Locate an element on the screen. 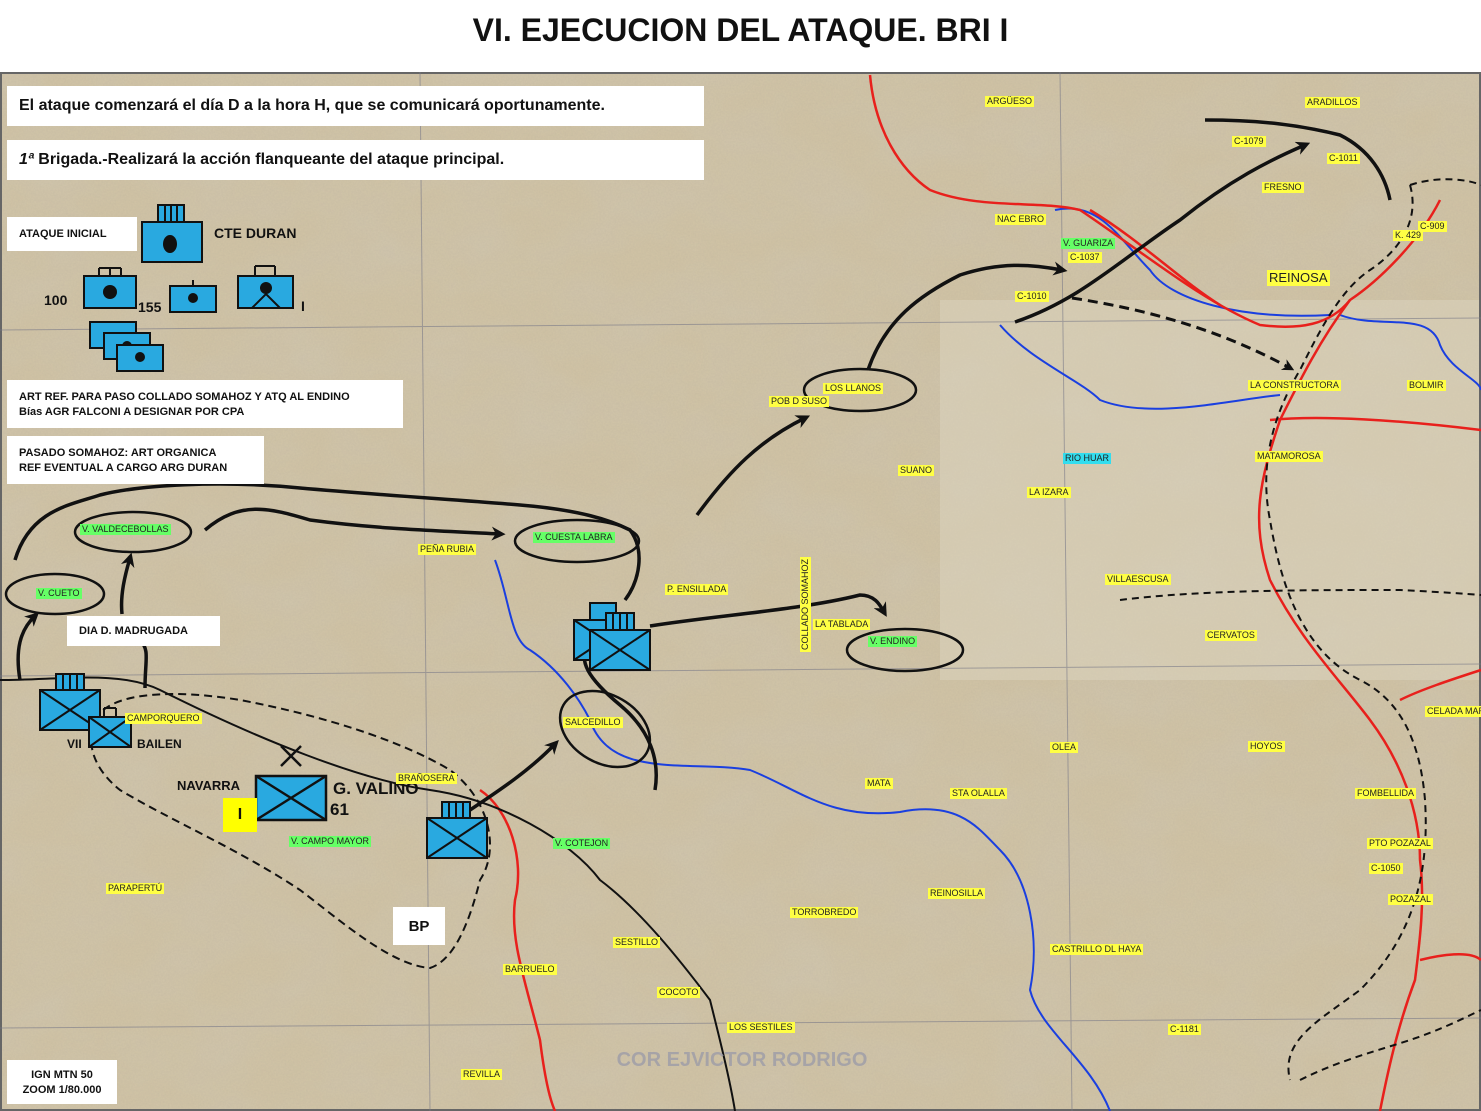  place-label: HOYOS is located at coordinates (1266, 746).